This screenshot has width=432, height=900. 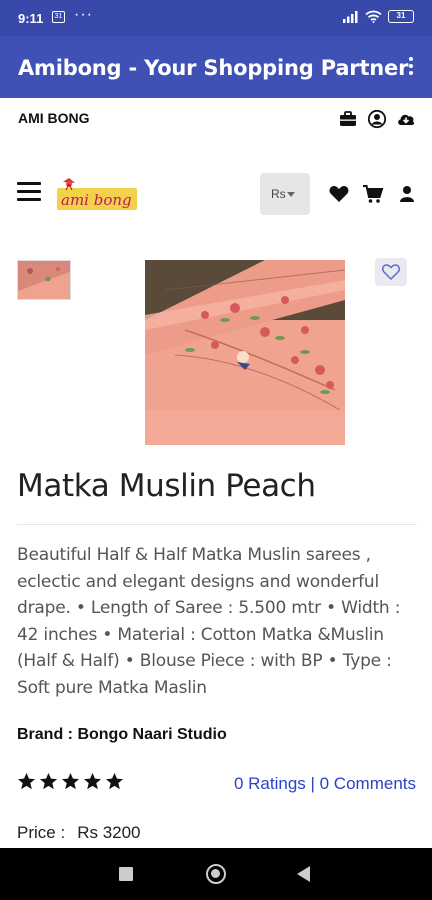 What do you see at coordinates (96, 200) in the screenshot?
I see `logo-text: ami bong` at bounding box center [96, 200].